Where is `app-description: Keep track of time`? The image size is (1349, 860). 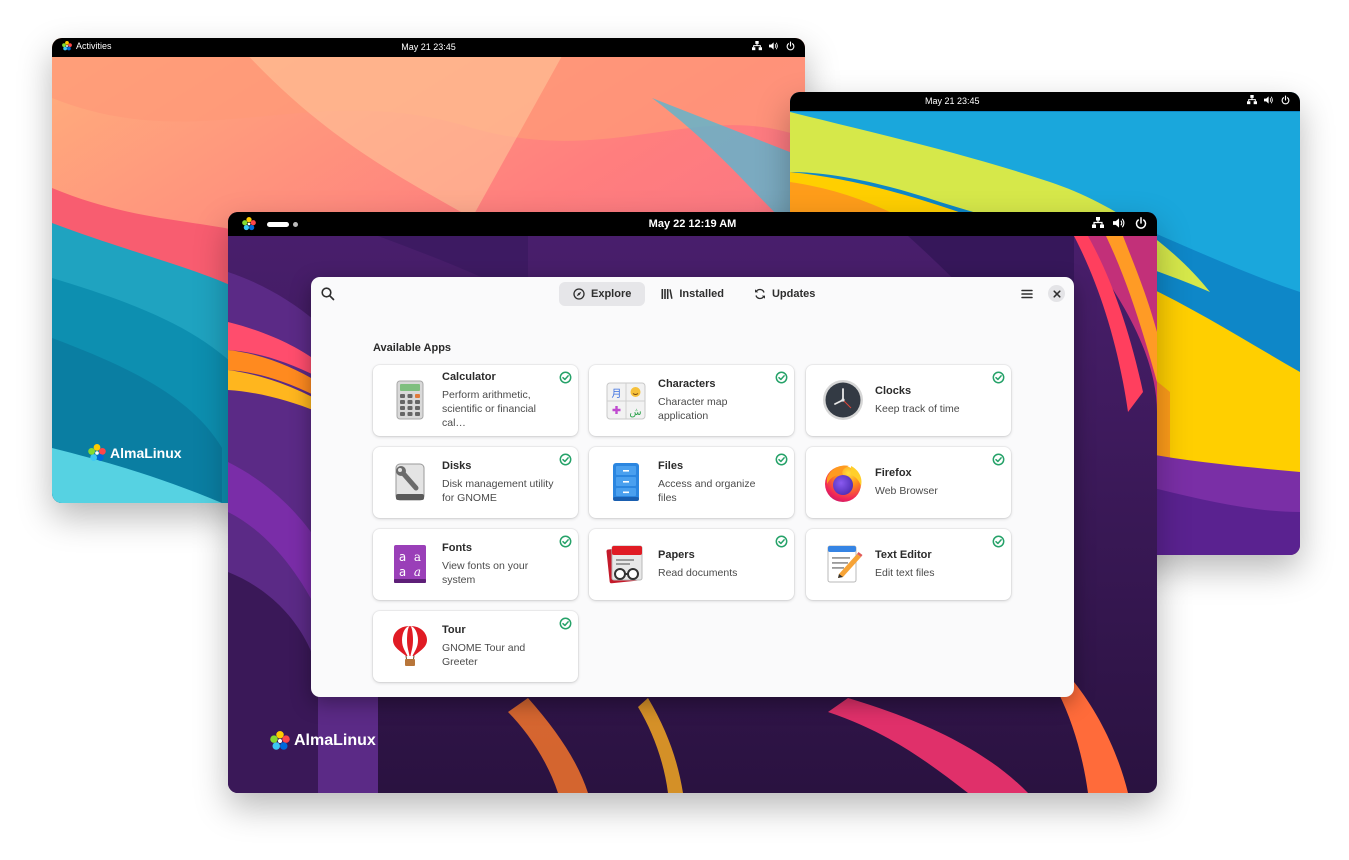 app-description: Keep track of time is located at coordinates (917, 409).